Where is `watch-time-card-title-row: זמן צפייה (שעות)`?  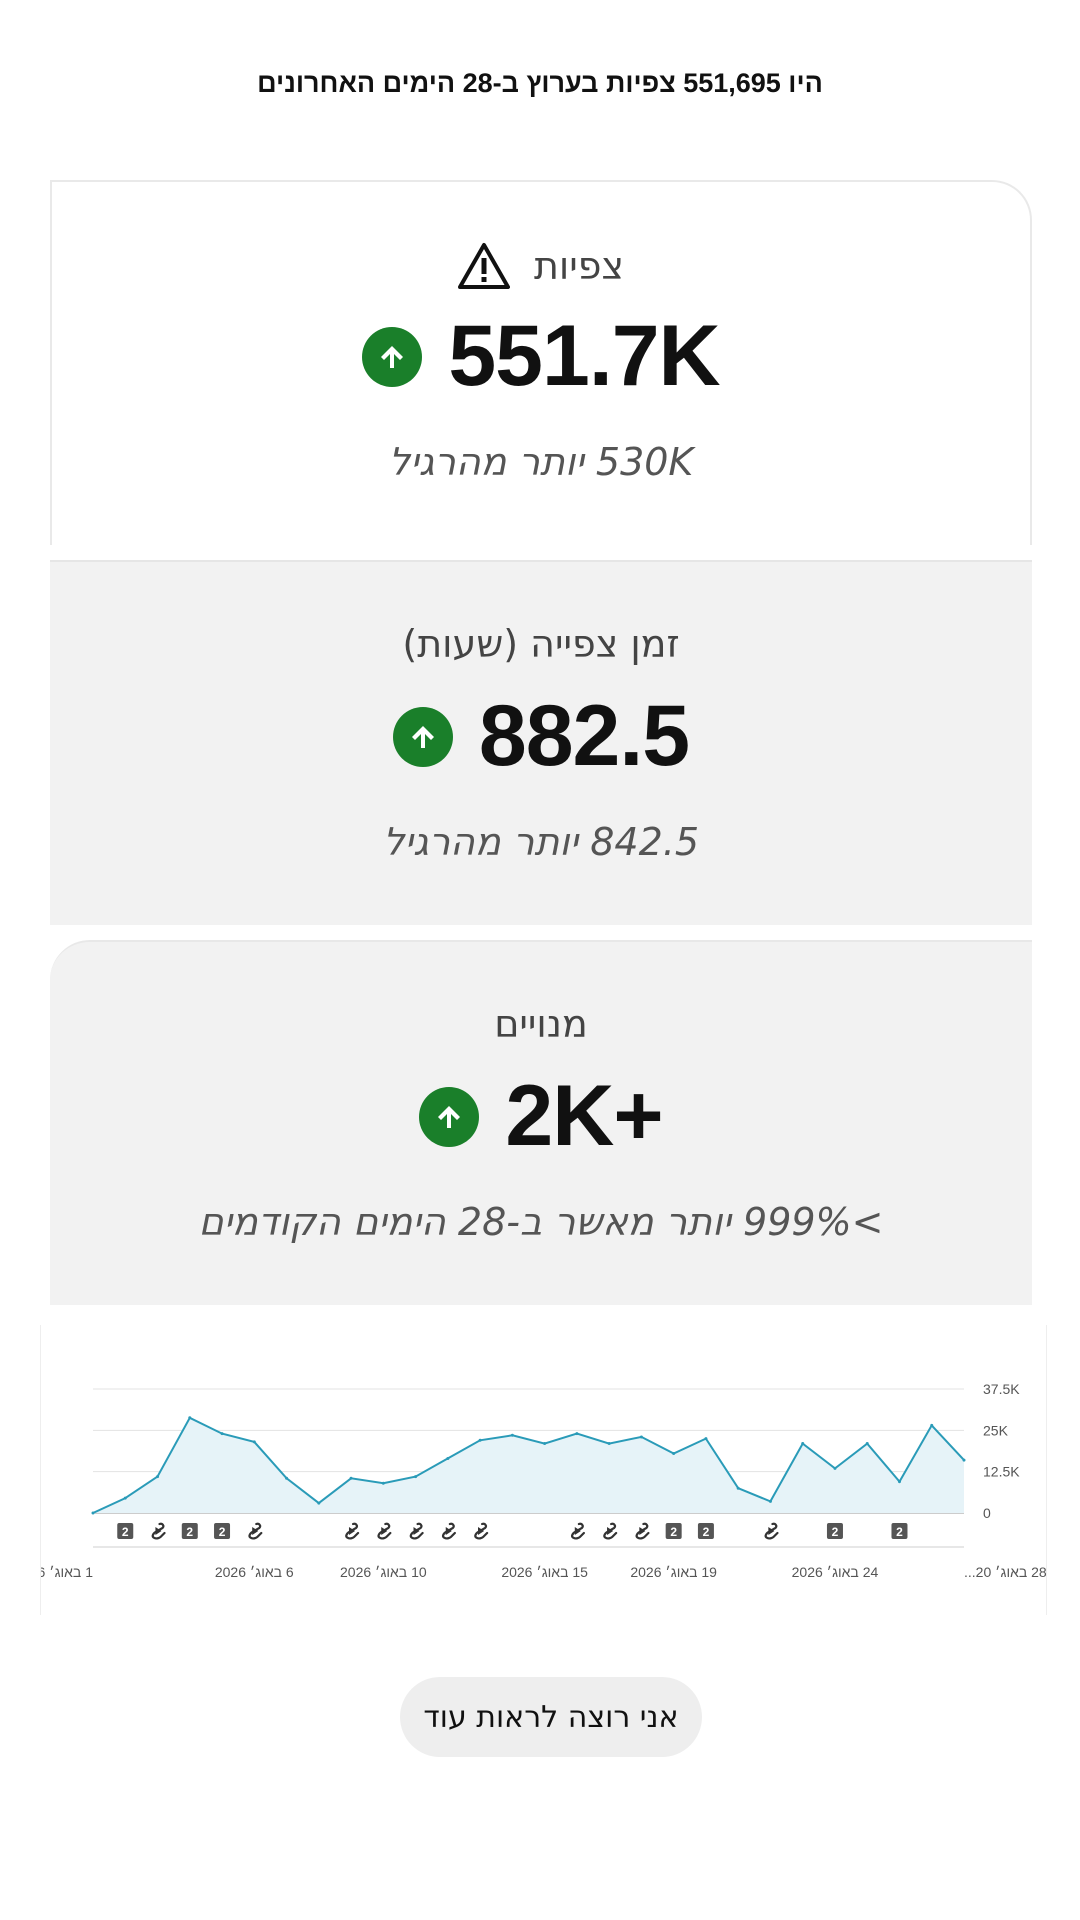 watch-time-card-title-row: זמן צפייה (שעות) is located at coordinates (541, 644).